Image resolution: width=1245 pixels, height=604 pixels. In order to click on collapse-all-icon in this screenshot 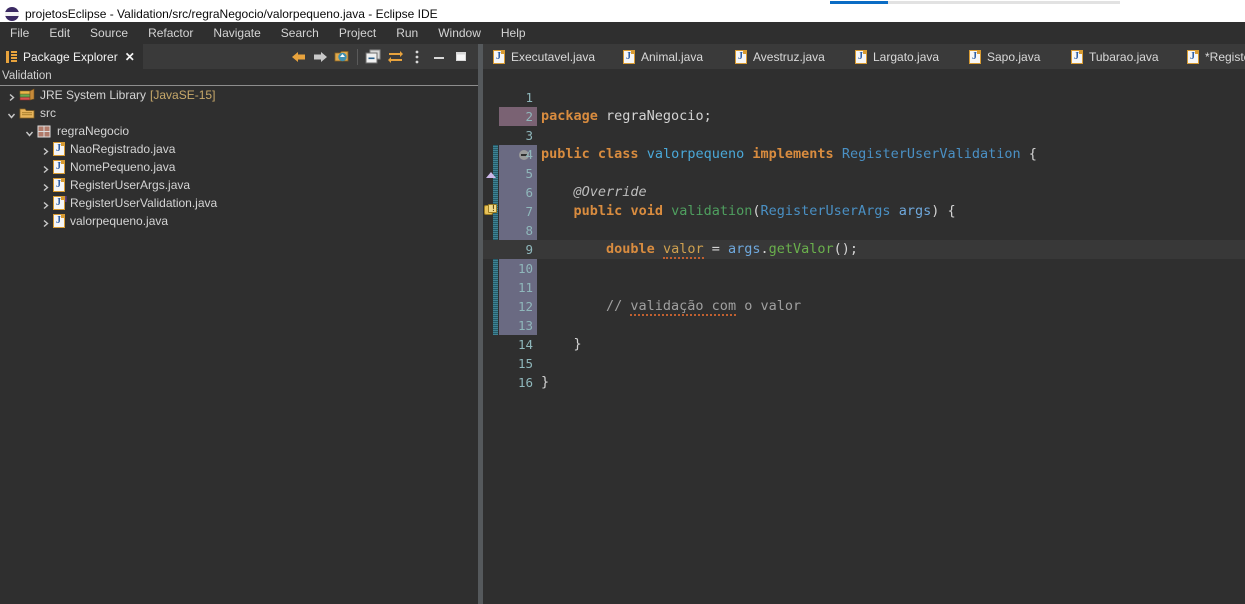, I will do `click(373, 56)`.